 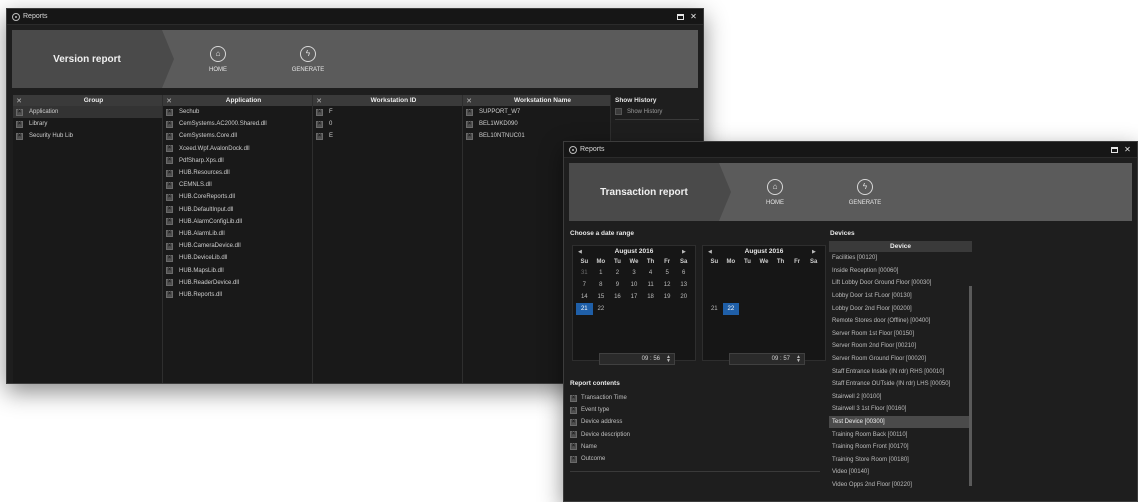 What do you see at coordinates (900, 296) in the screenshot?
I see `list-item: Lobby Door 1st FLoor [00130]` at bounding box center [900, 296].